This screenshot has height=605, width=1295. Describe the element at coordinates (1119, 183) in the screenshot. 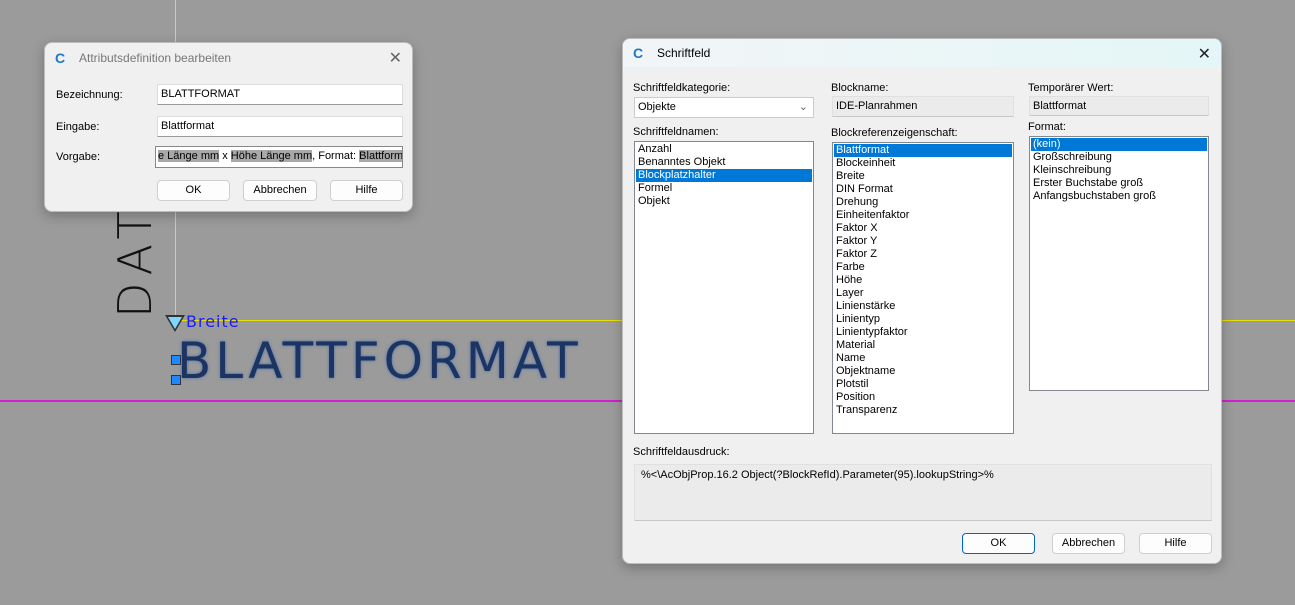

I see `list-item: Erster Buchstabe groß` at that location.